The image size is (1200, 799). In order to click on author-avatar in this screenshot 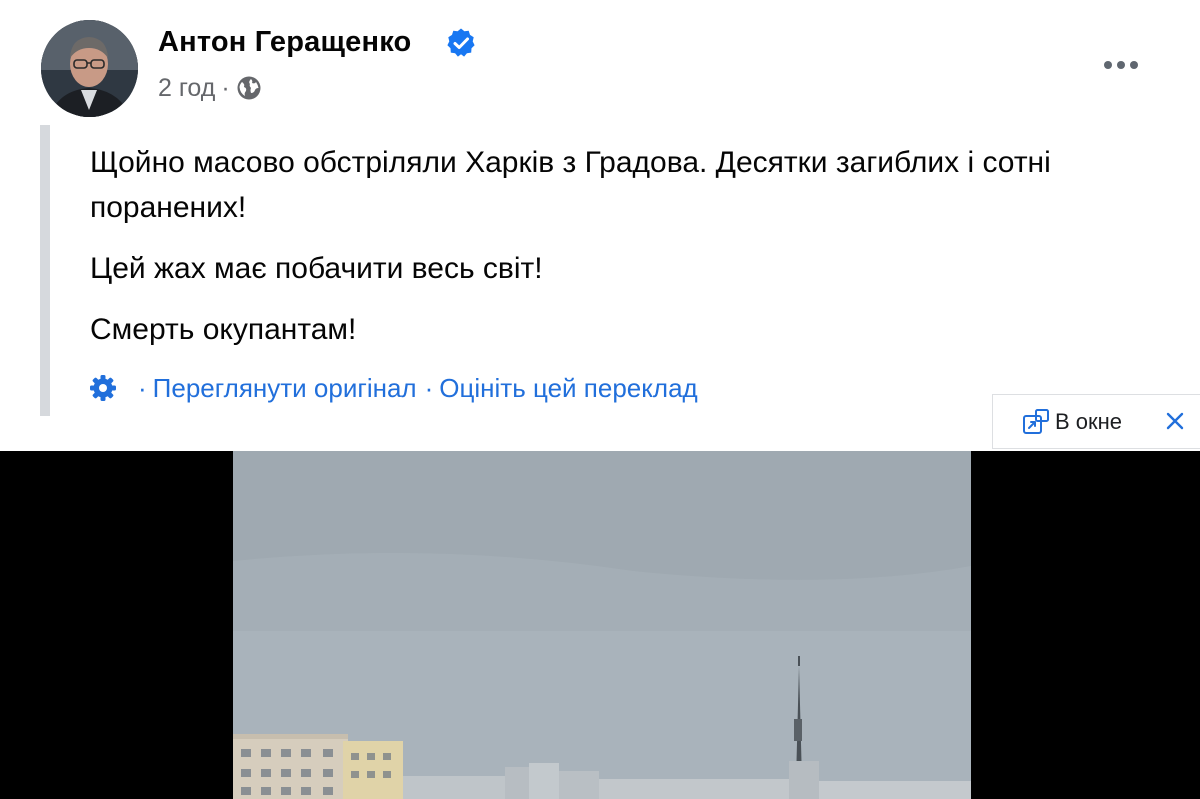, I will do `click(89, 68)`.